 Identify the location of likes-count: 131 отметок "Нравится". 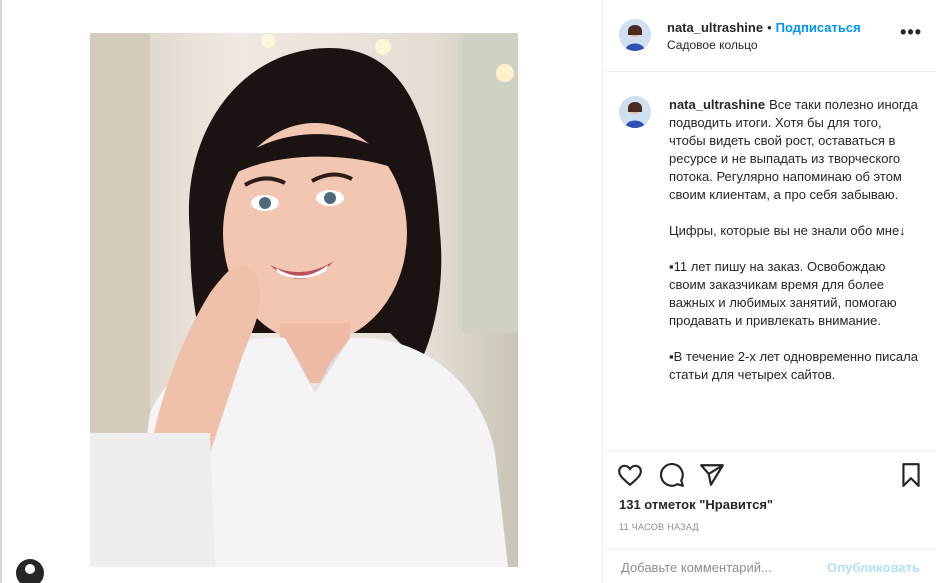
(696, 504).